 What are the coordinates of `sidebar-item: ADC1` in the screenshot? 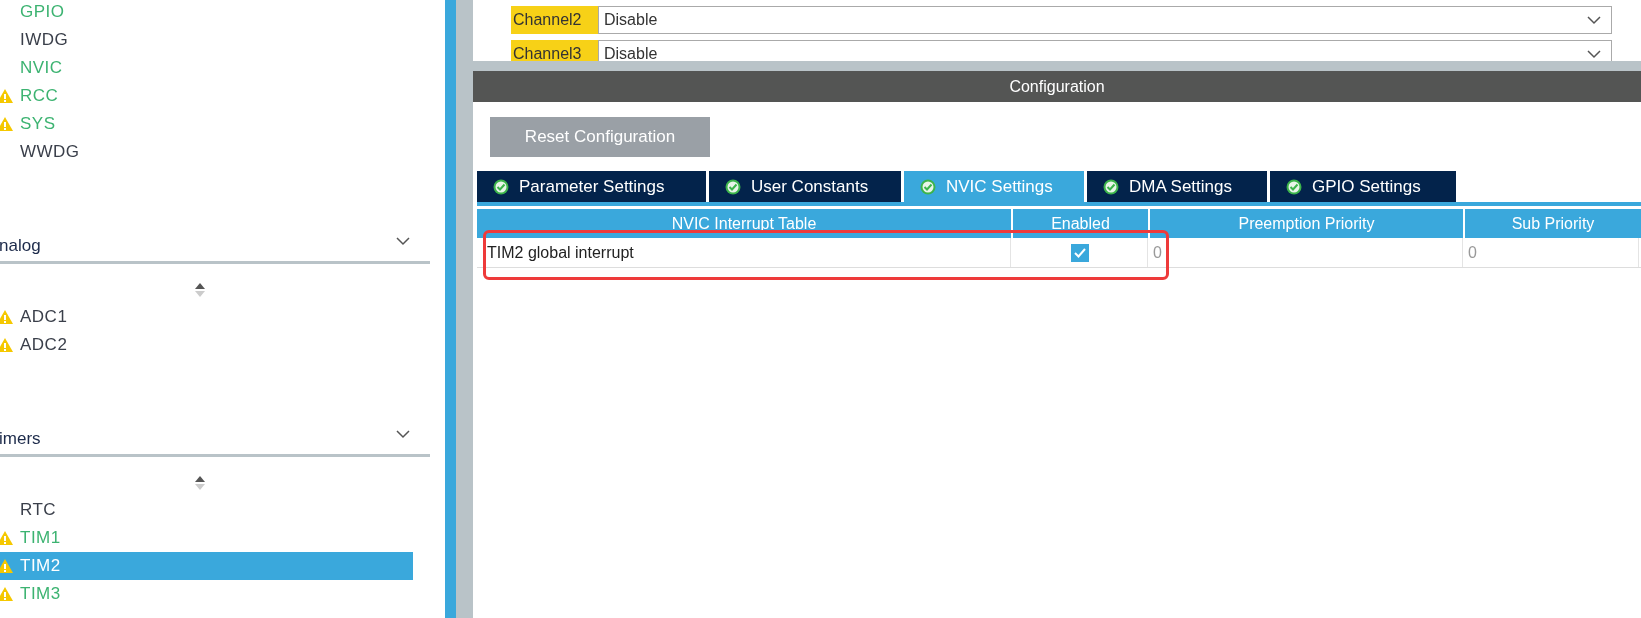 It's located at (206, 317).